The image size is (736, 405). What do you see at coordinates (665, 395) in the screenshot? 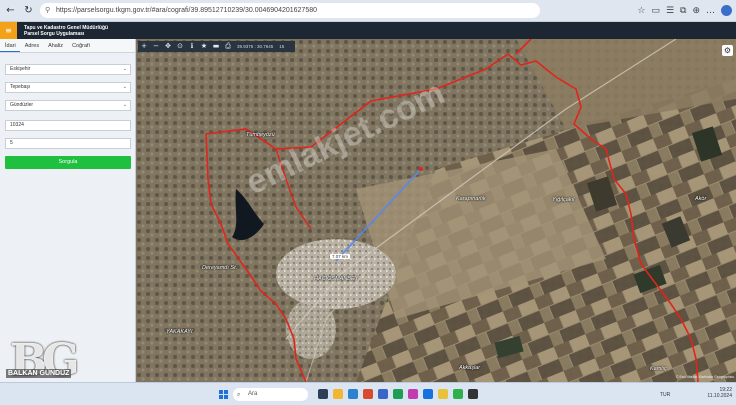
I see `language-indicator: TUR` at bounding box center [665, 395].